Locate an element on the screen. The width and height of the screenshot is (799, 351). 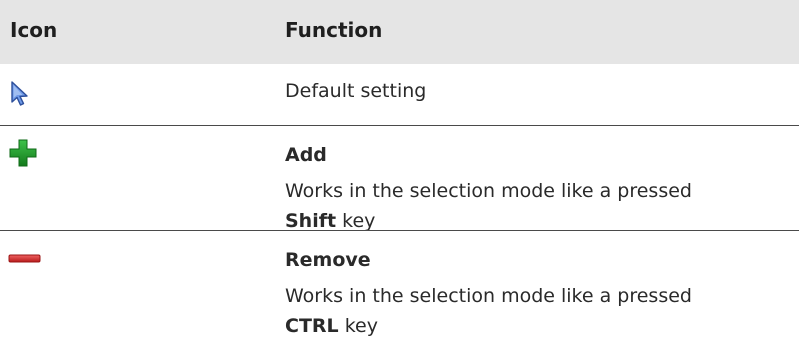
function-cell: Default setting is located at coordinates (540, 91).